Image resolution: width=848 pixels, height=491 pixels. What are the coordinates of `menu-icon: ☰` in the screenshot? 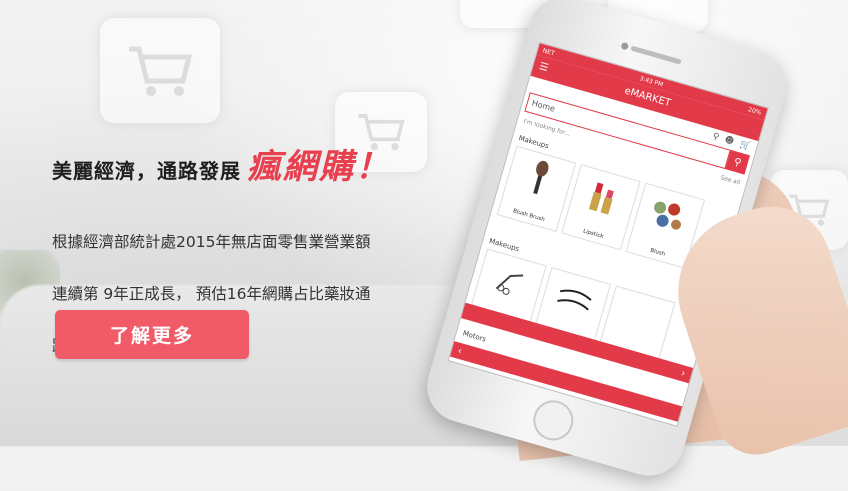 It's located at (543, 68).